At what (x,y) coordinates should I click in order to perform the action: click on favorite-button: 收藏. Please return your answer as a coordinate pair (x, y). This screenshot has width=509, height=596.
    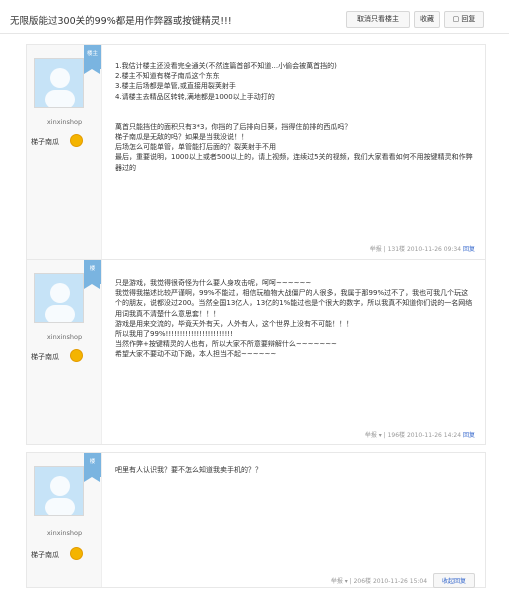
    Looking at the image, I should click on (427, 19).